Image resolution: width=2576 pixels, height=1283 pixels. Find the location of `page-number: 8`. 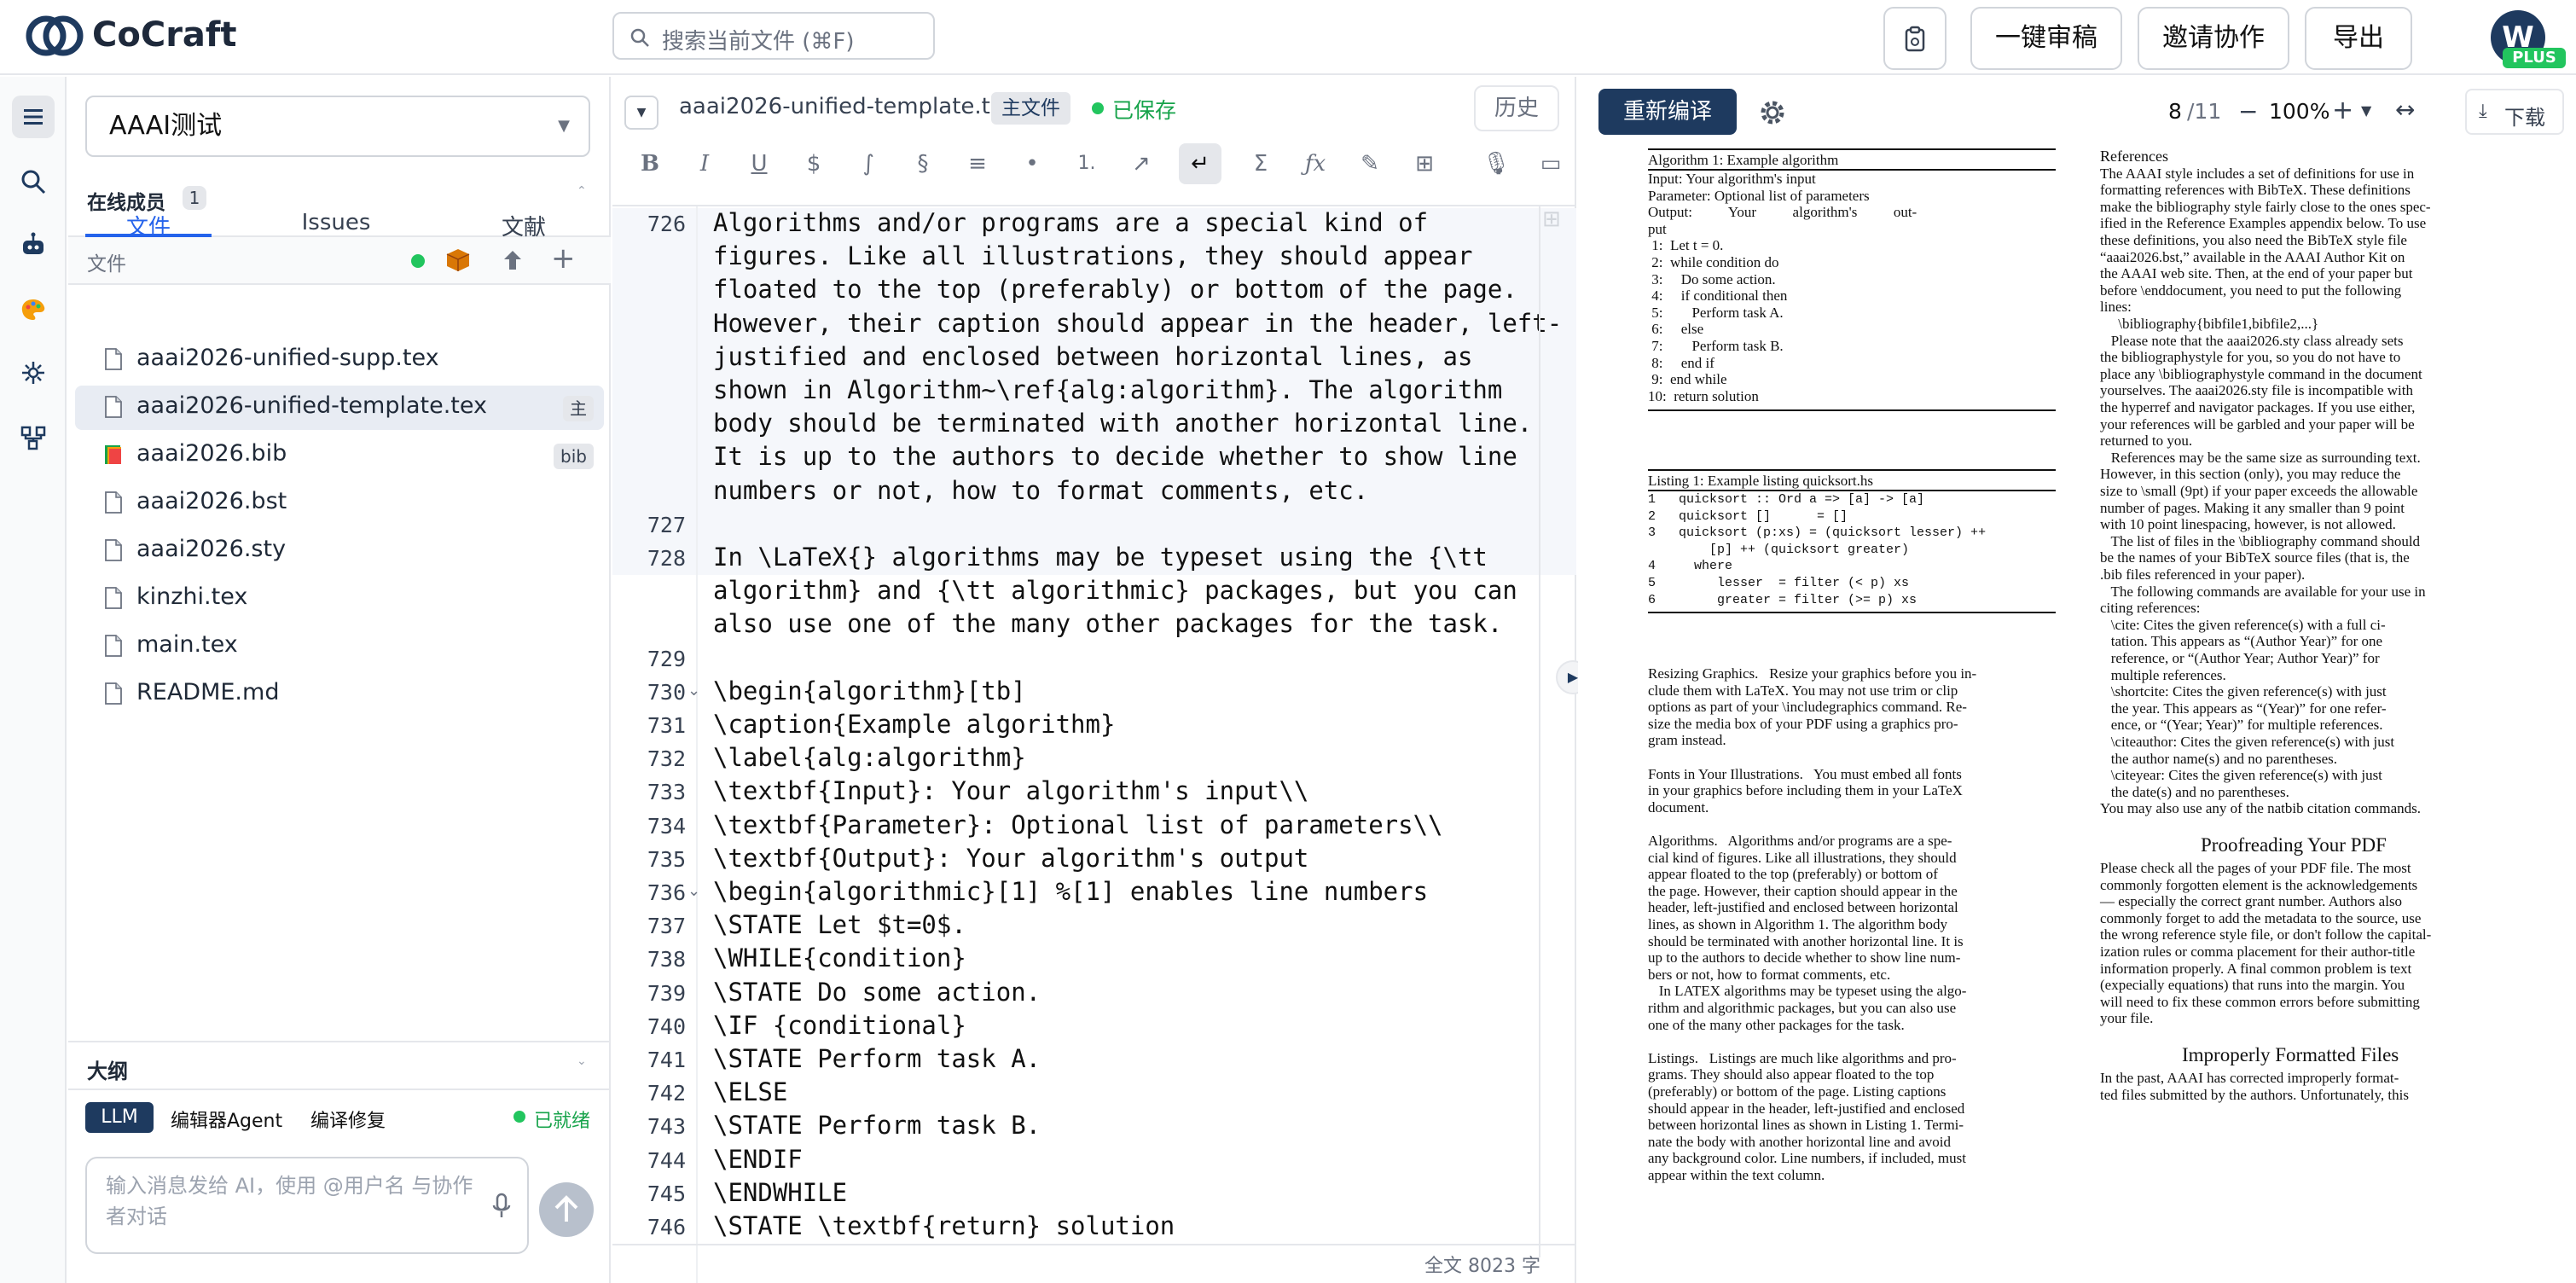

page-number: 8 is located at coordinates (2175, 111).